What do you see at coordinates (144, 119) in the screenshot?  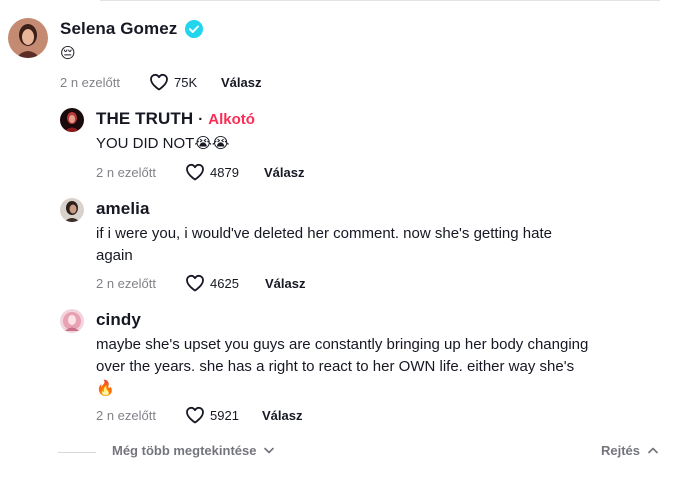 I see `username: THE TRUTH` at bounding box center [144, 119].